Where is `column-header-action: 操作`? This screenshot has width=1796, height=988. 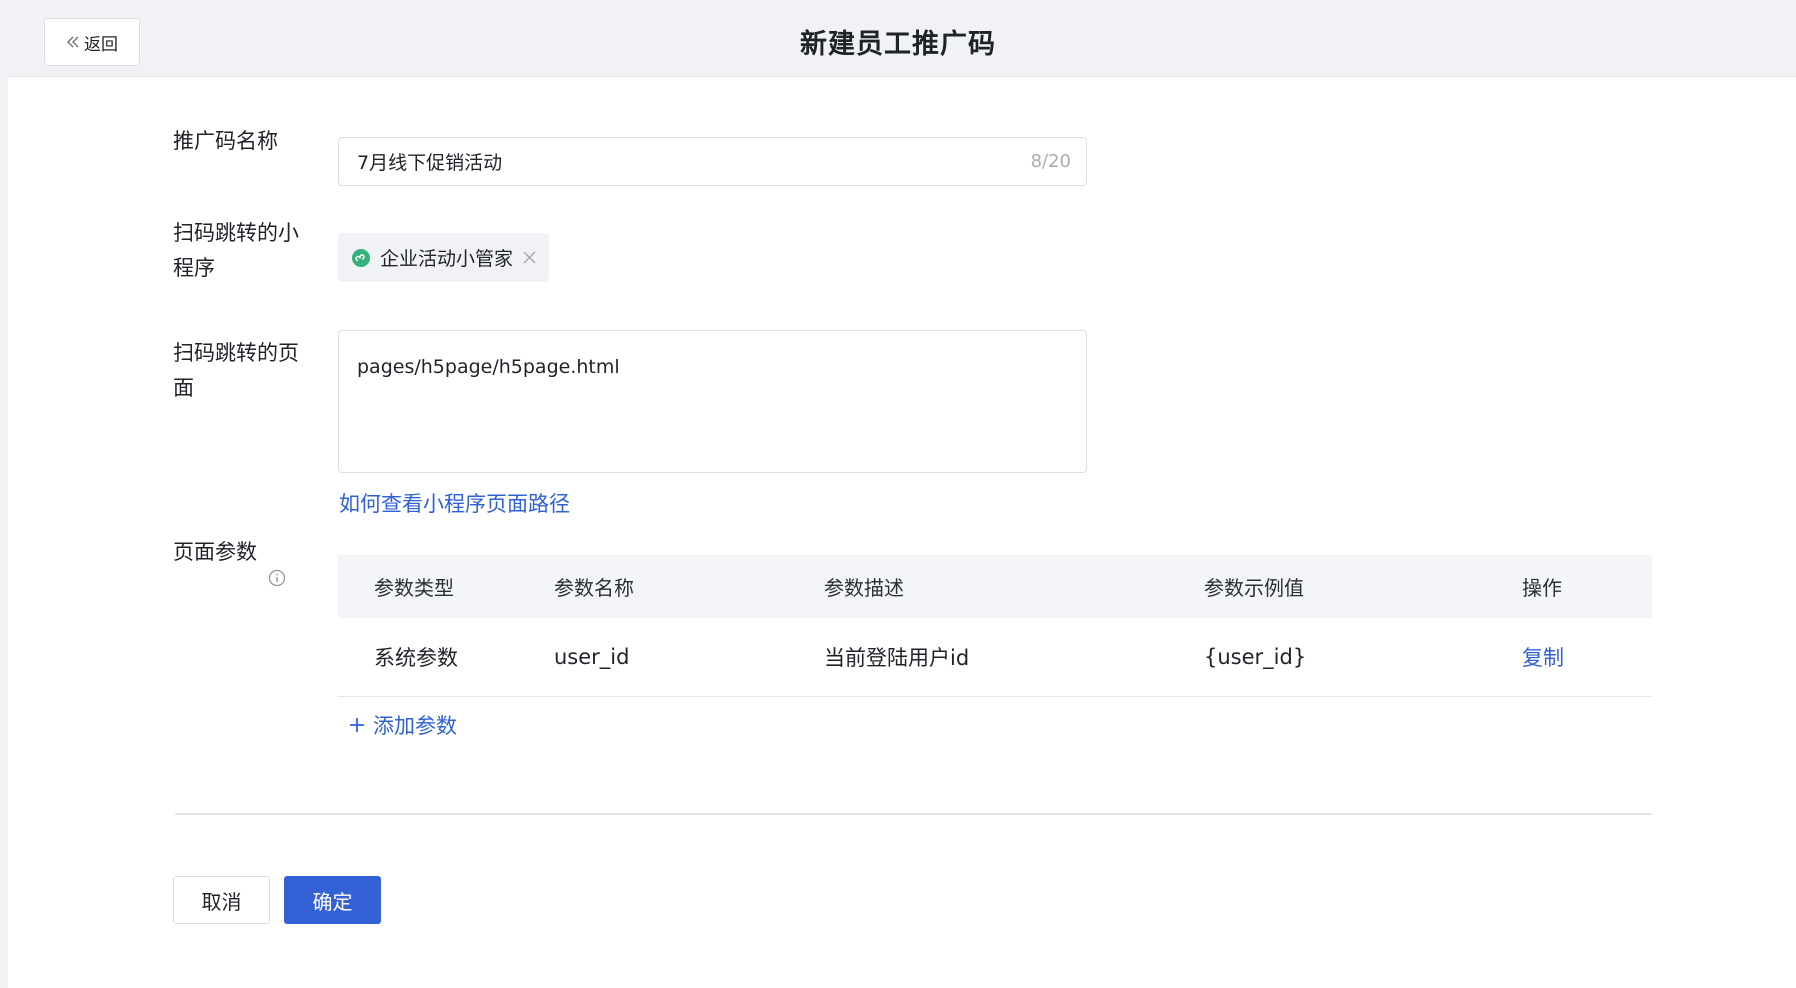 column-header-action: 操作 is located at coordinates (1542, 588).